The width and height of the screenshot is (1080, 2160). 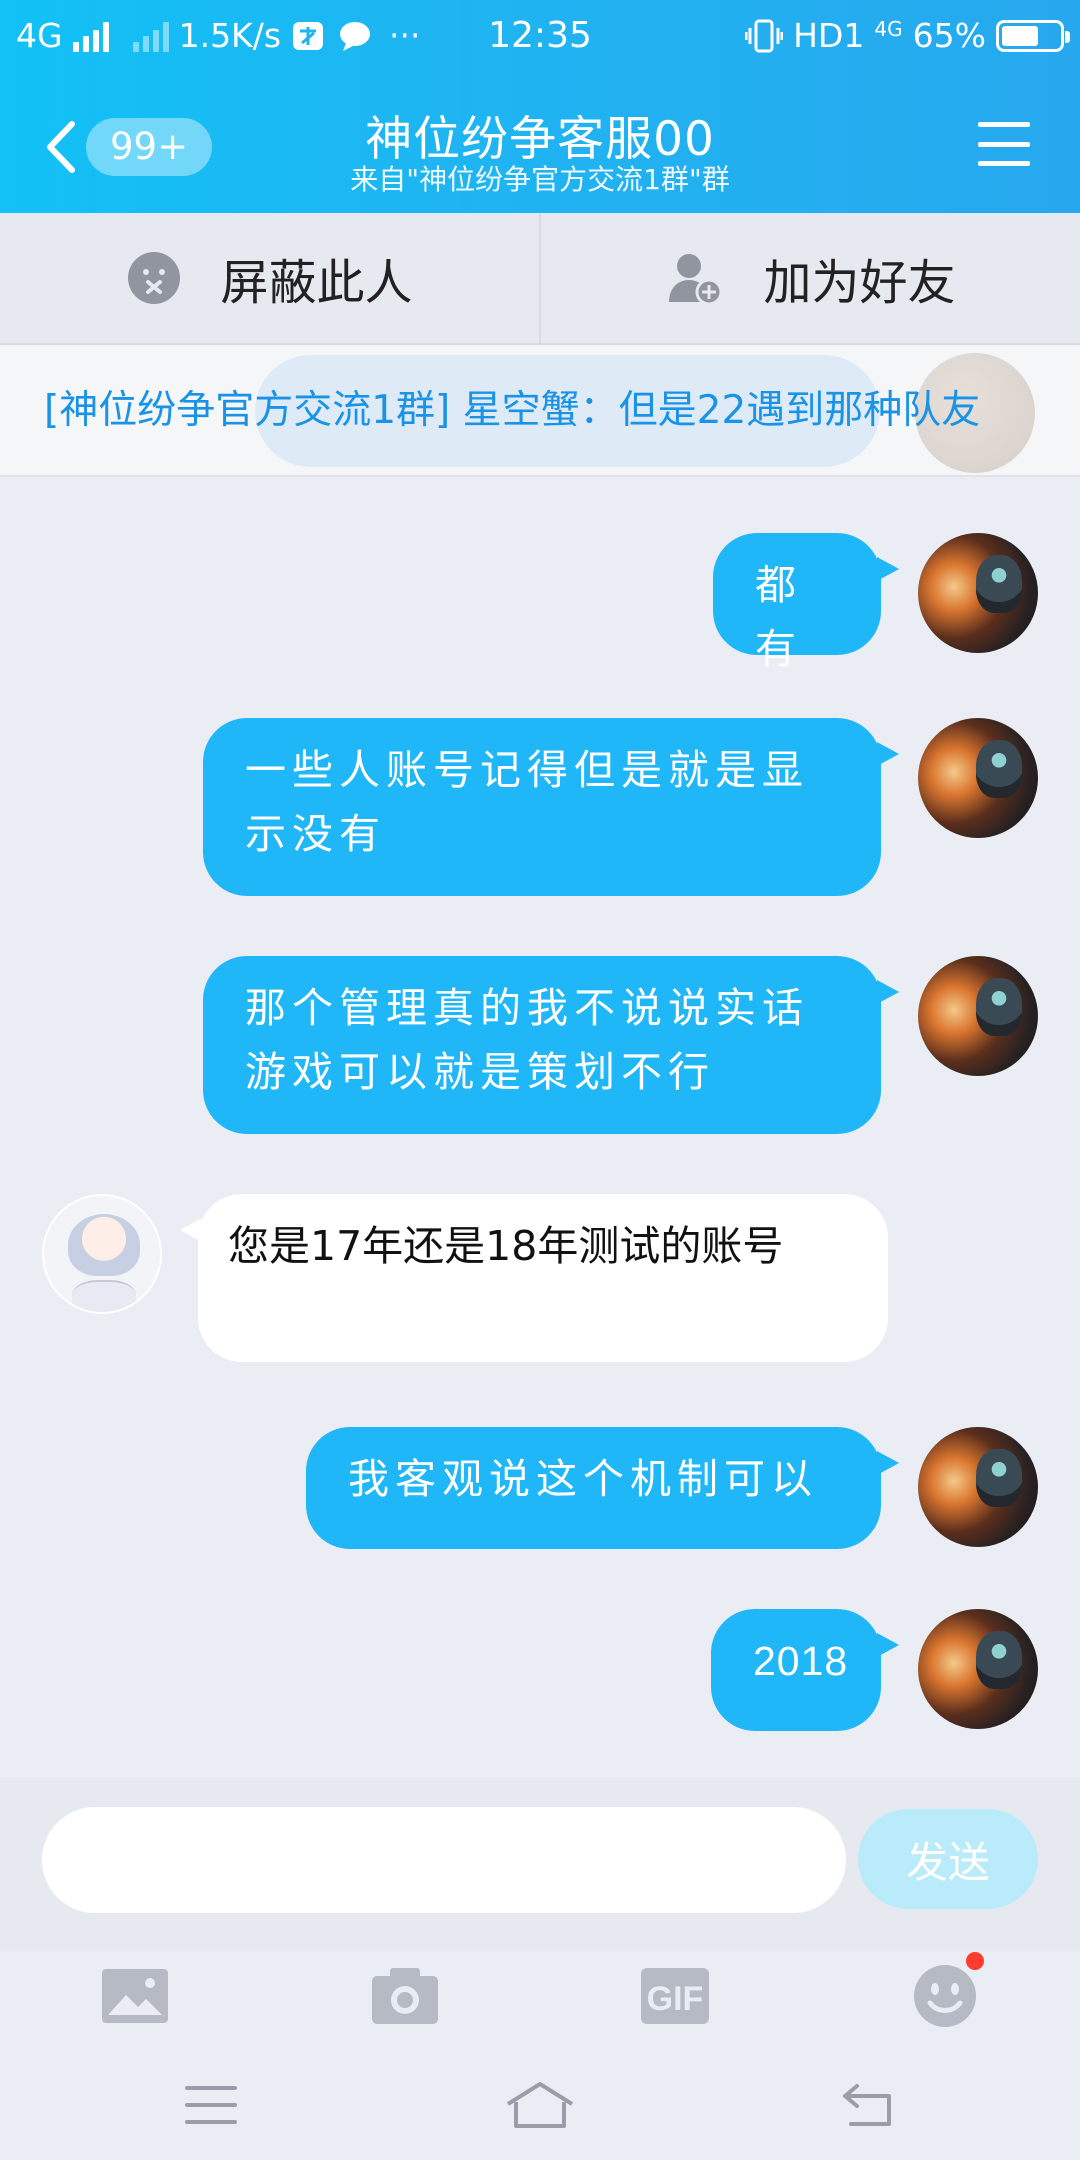 I want to click on add-friend-label: 加为好友, so click(x=859, y=283).